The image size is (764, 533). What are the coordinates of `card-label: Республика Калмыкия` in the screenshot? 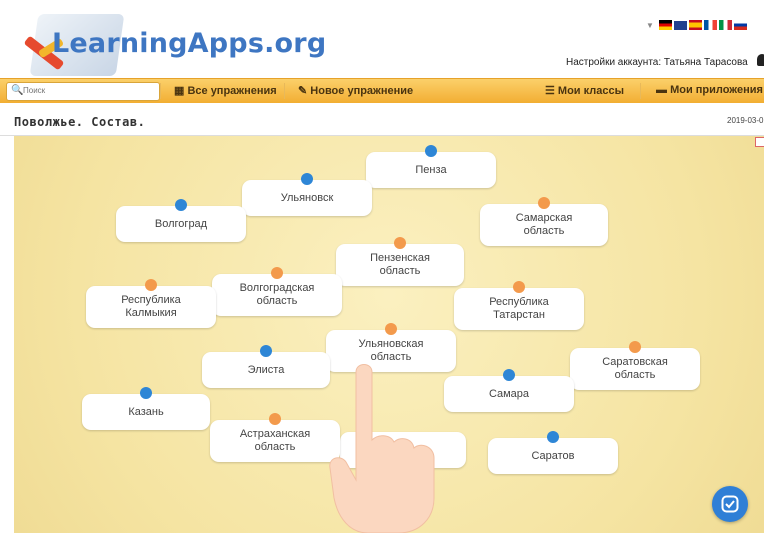 It's located at (151, 306).